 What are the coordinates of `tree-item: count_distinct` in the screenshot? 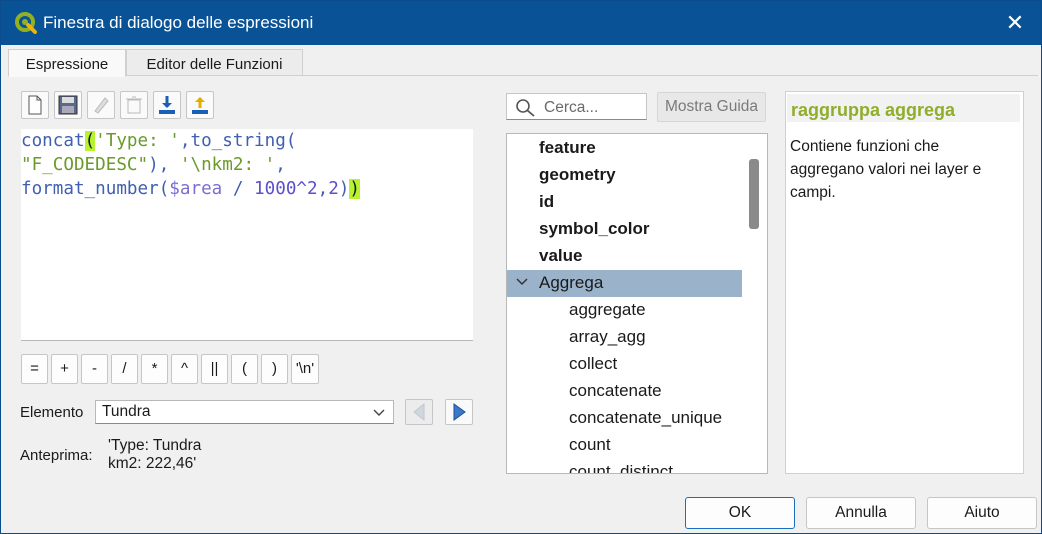 It's located at (625, 466).